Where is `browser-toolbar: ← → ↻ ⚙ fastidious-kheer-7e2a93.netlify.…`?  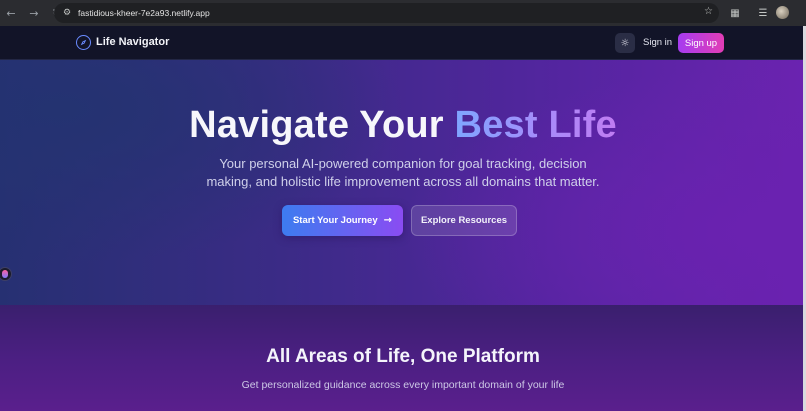
browser-toolbar: ← → ↻ ⚙ fastidious-kheer-7e2a93.netlify.… is located at coordinates (403, 13).